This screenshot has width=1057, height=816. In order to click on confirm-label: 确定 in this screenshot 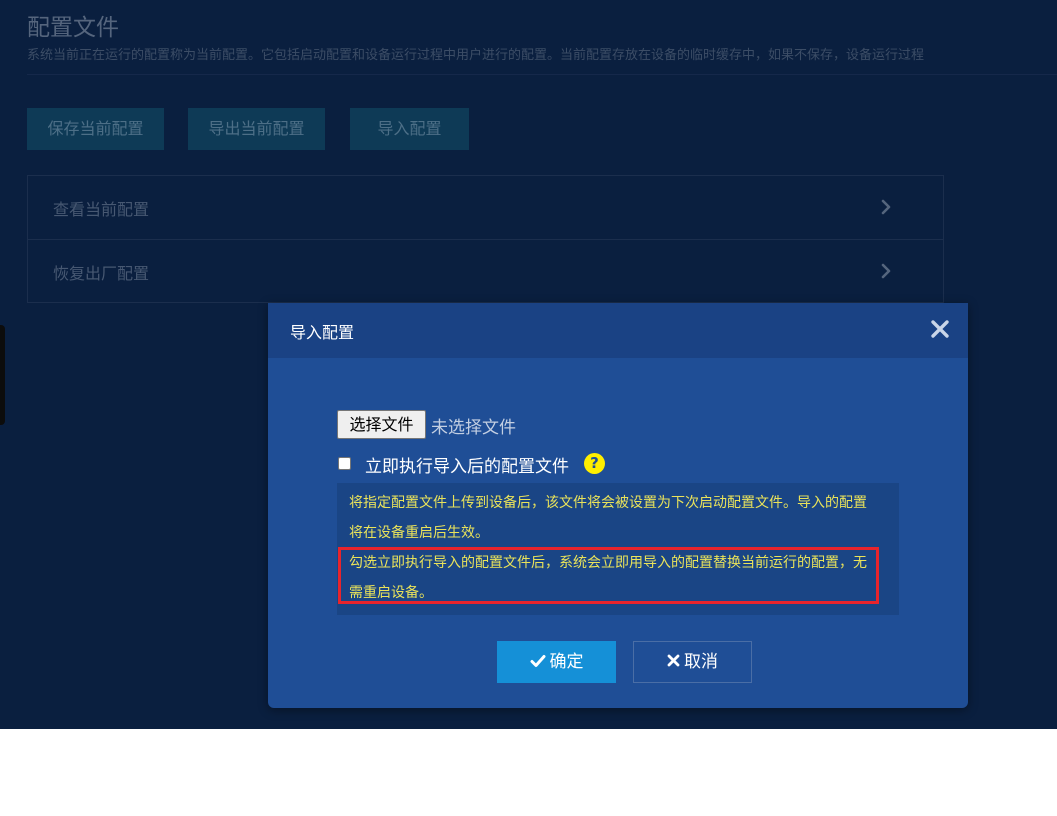, I will do `click(566, 662)`.